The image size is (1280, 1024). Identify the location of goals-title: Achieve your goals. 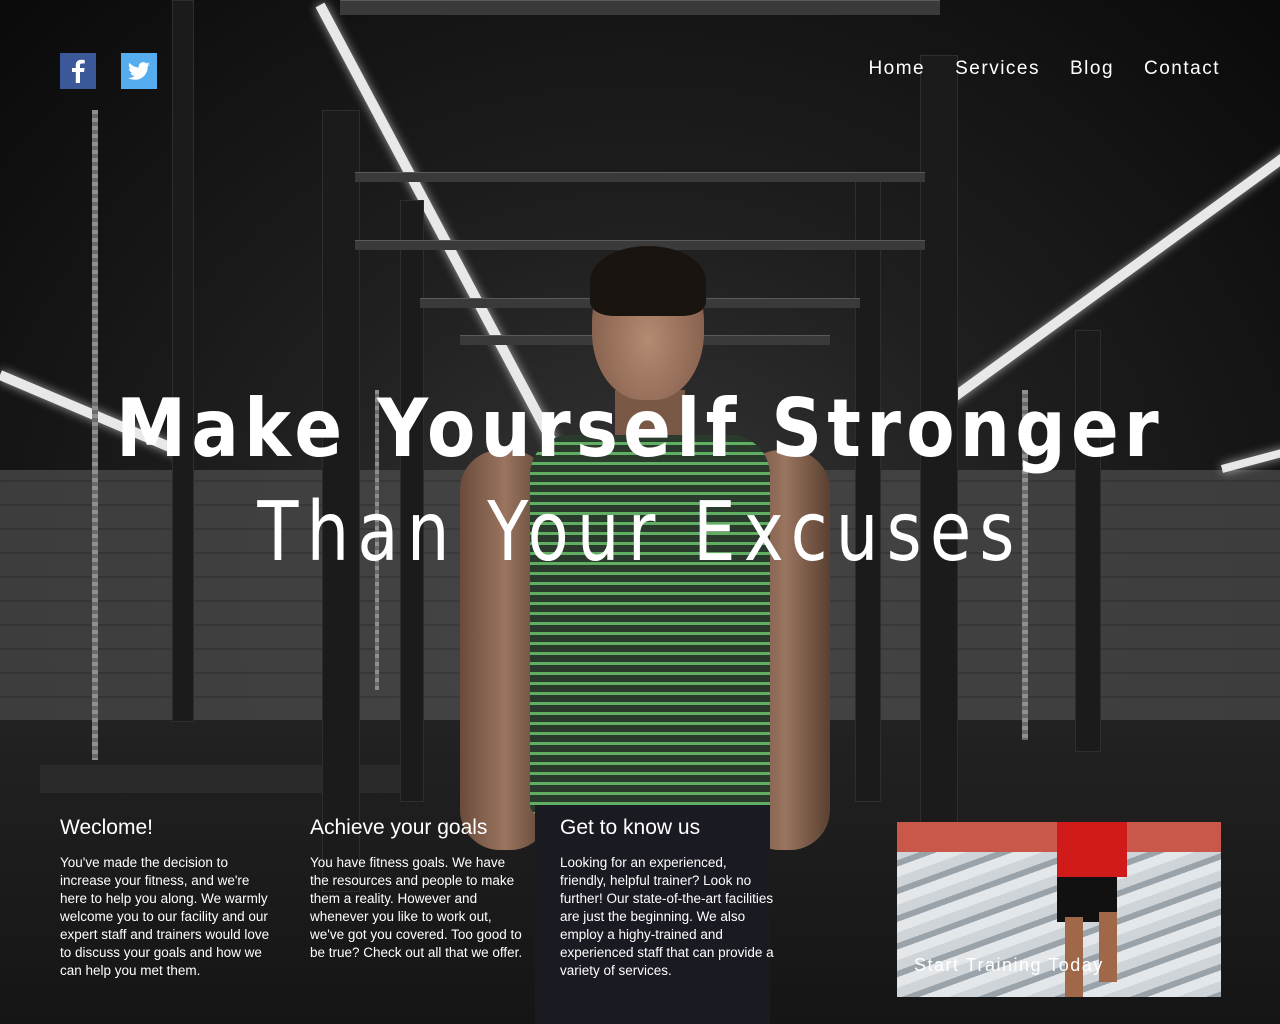
(399, 827).